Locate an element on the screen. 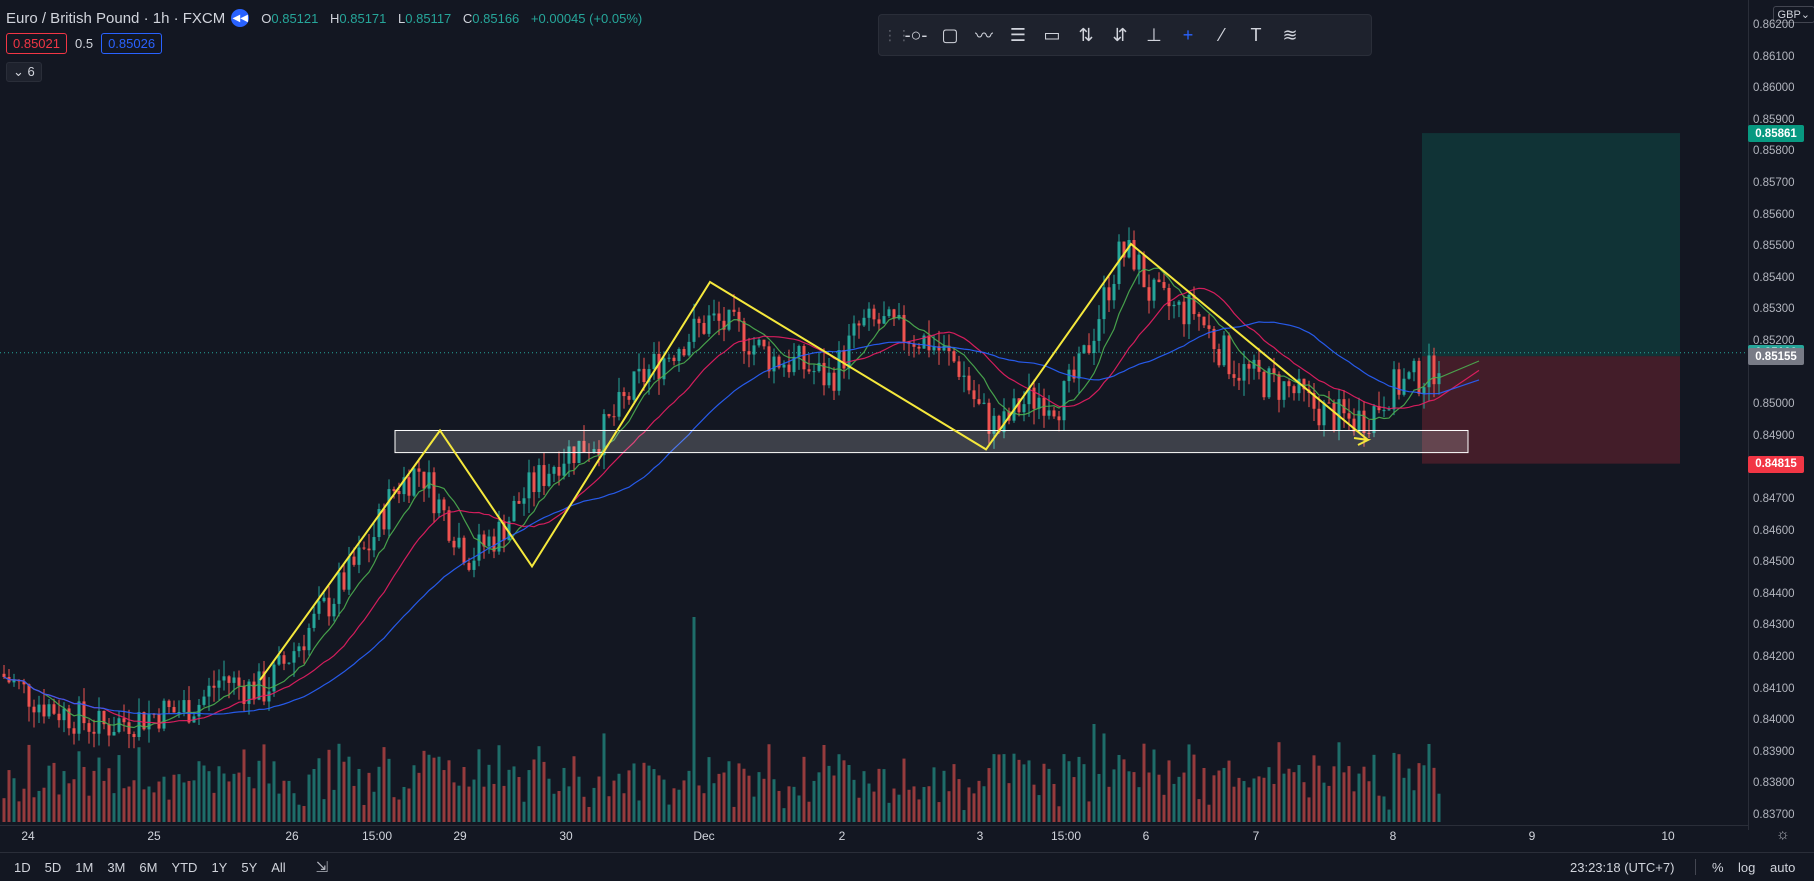 This screenshot has width=1814, height=881. crosshair-icon: + is located at coordinates (1188, 35).